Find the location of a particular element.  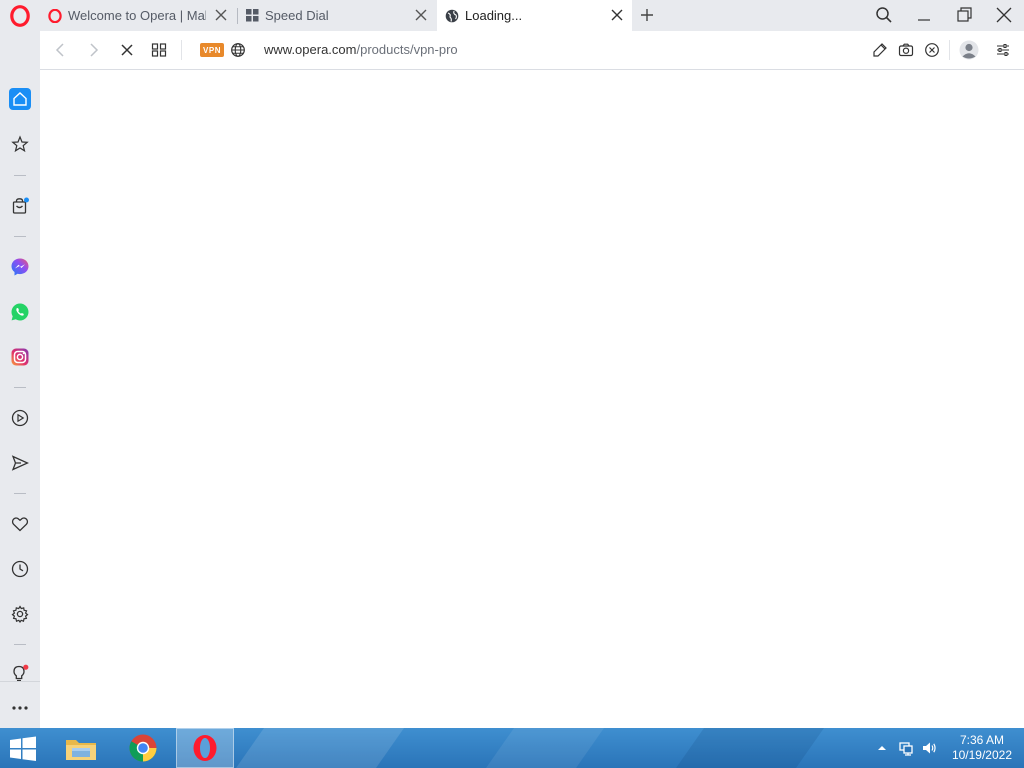

profile-avatar-icon is located at coordinates (969, 50).